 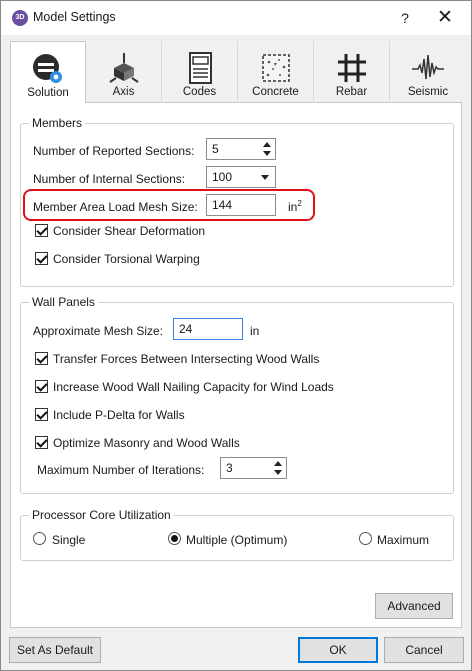 I want to click on tab-label: Concrete, so click(x=275, y=92).